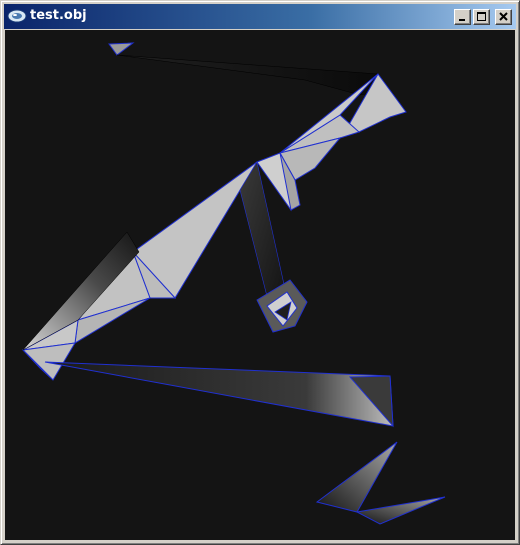 The image size is (520, 545). I want to click on close-button, so click(503, 17).